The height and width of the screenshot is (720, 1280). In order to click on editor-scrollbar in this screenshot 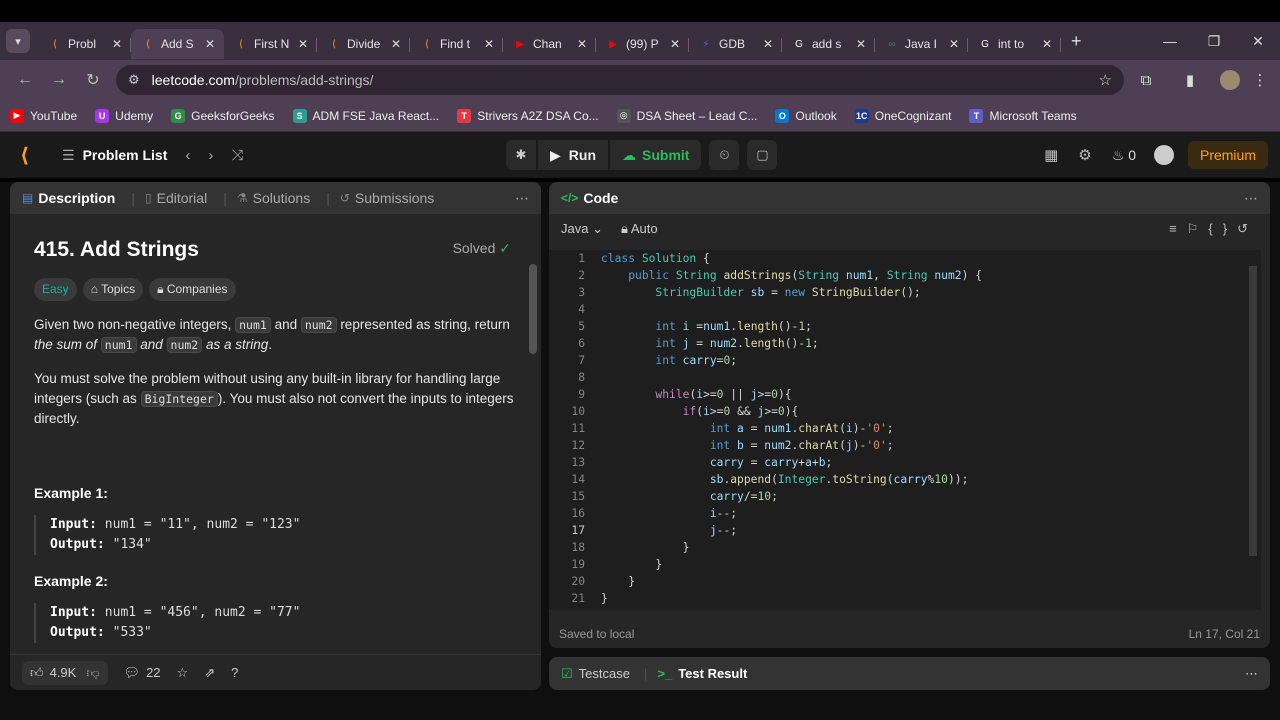, I will do `click(1253, 411)`.